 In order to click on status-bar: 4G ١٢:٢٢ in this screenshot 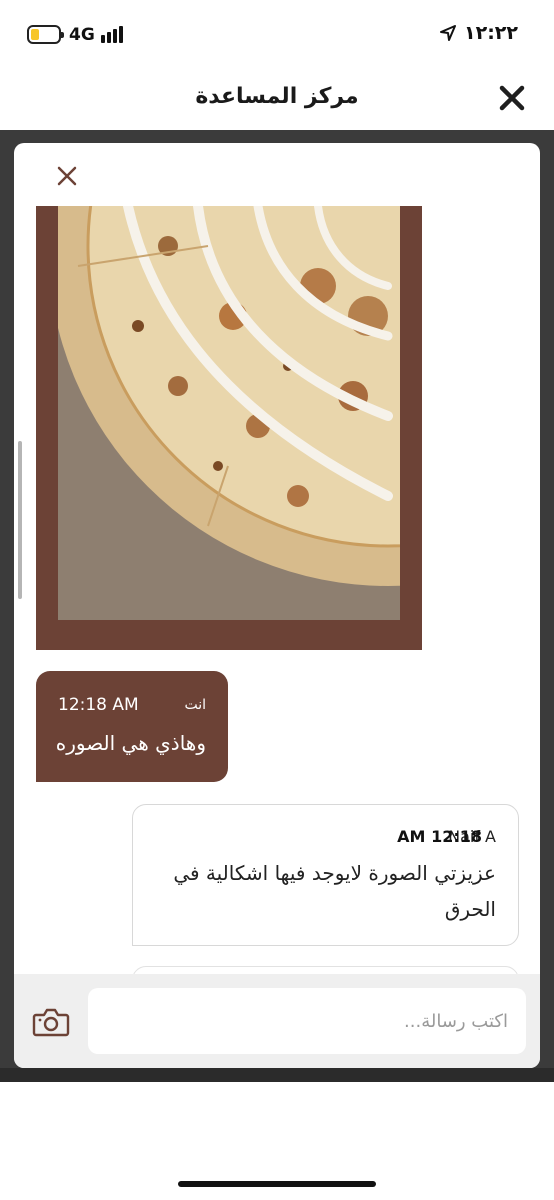, I will do `click(277, 32)`.